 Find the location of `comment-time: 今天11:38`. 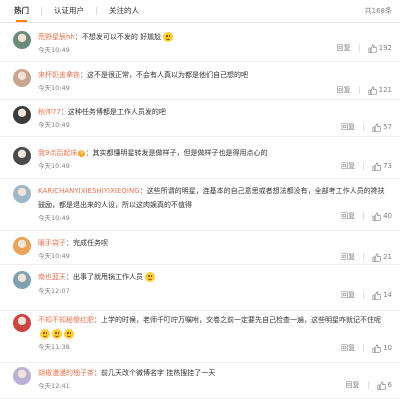

comment-time: 今天11:38 is located at coordinates (54, 347).